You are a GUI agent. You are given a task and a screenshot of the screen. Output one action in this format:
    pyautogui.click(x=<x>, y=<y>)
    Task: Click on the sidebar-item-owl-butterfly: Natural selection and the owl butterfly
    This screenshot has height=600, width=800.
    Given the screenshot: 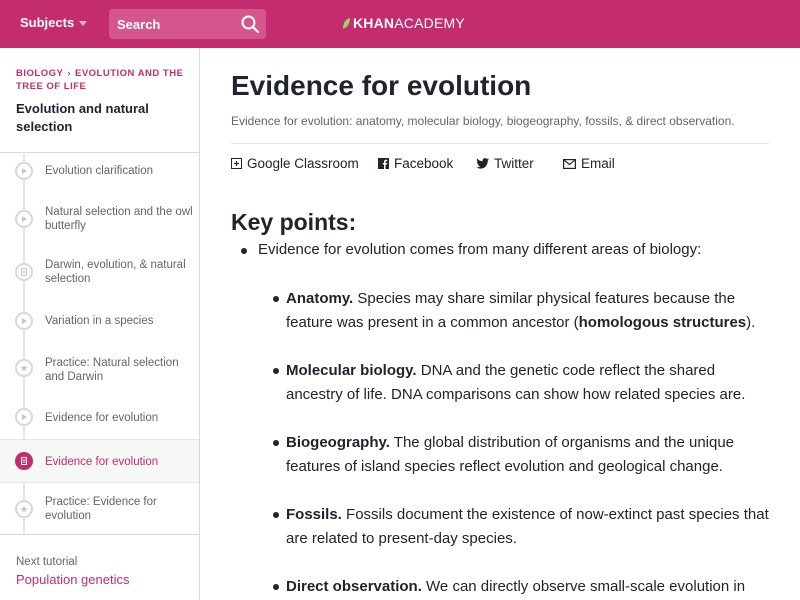 What is the action you would take?
    pyautogui.click(x=99, y=219)
    